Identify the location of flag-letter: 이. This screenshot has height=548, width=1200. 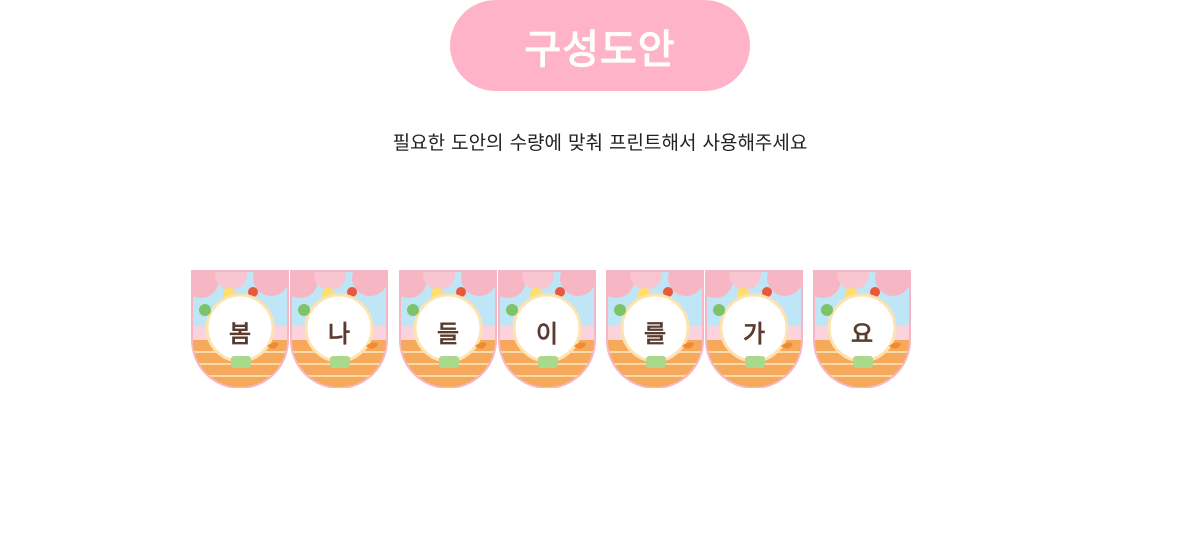
(547, 334).